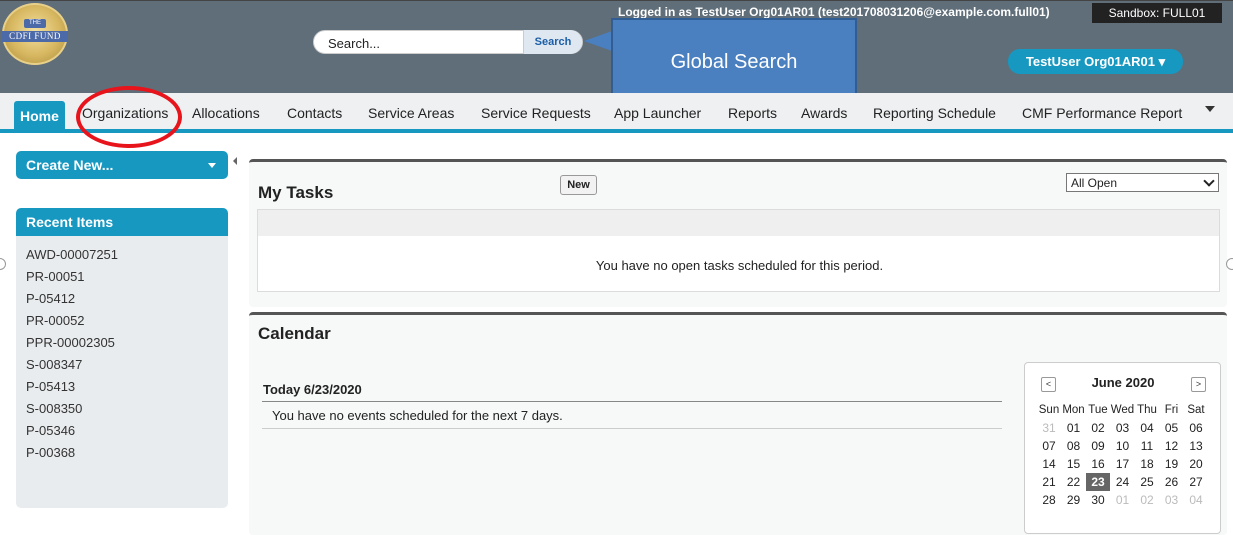 Image resolution: width=1233 pixels, height=535 pixels. Describe the element at coordinates (1102, 113) in the screenshot. I see `tab-cmf-performance-report: CMF Performance Report` at that location.